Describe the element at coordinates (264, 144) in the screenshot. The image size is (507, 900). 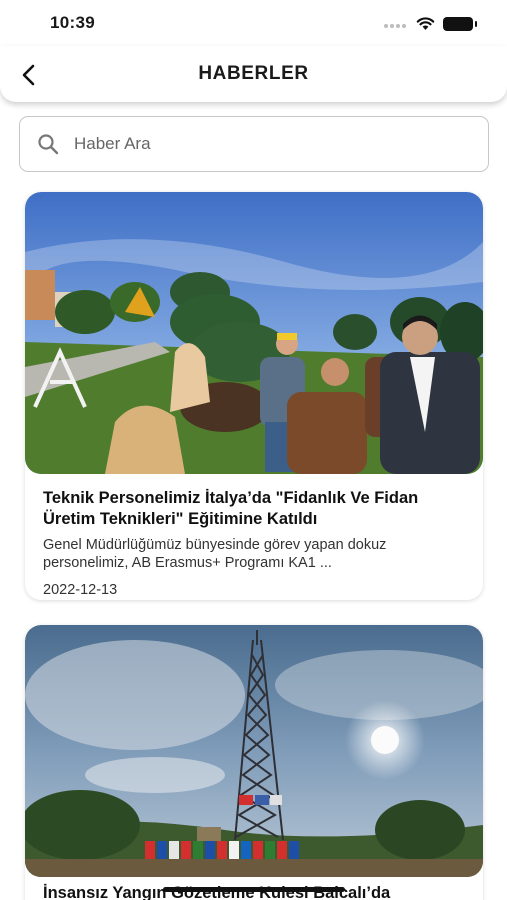
I see `search-input` at that location.